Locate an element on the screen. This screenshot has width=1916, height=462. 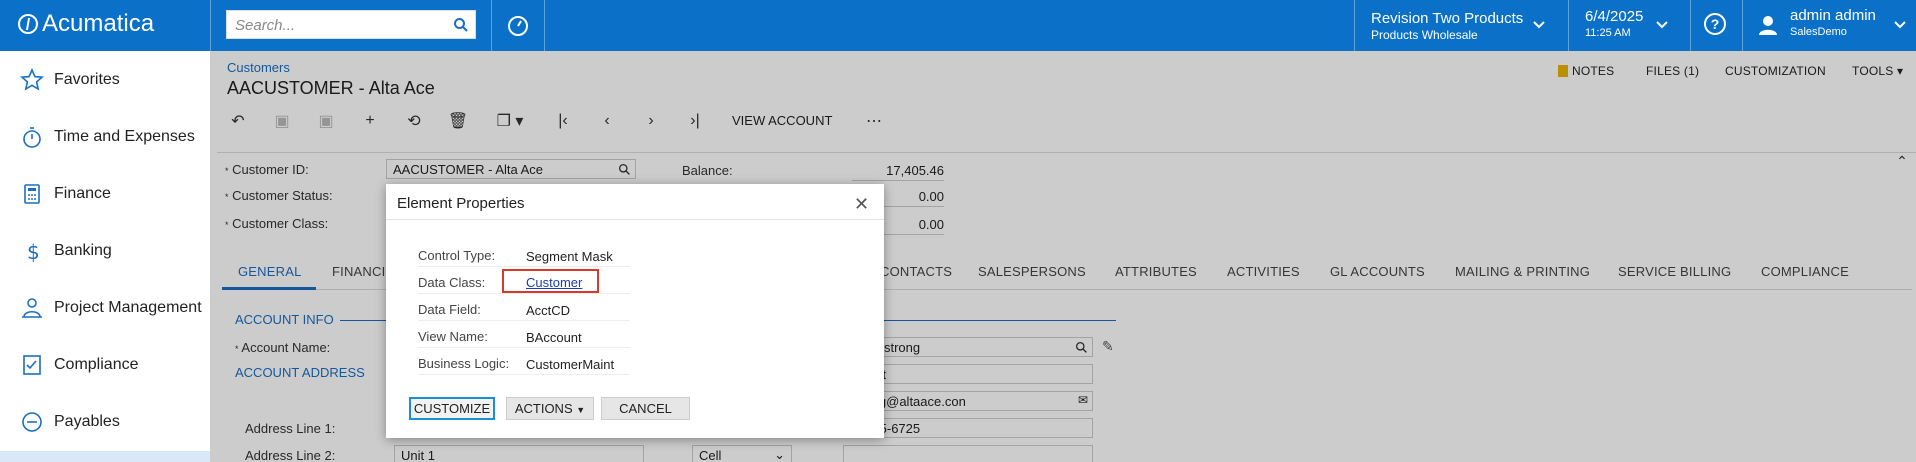
data-field-label: Data Field: is located at coordinates (449, 309).